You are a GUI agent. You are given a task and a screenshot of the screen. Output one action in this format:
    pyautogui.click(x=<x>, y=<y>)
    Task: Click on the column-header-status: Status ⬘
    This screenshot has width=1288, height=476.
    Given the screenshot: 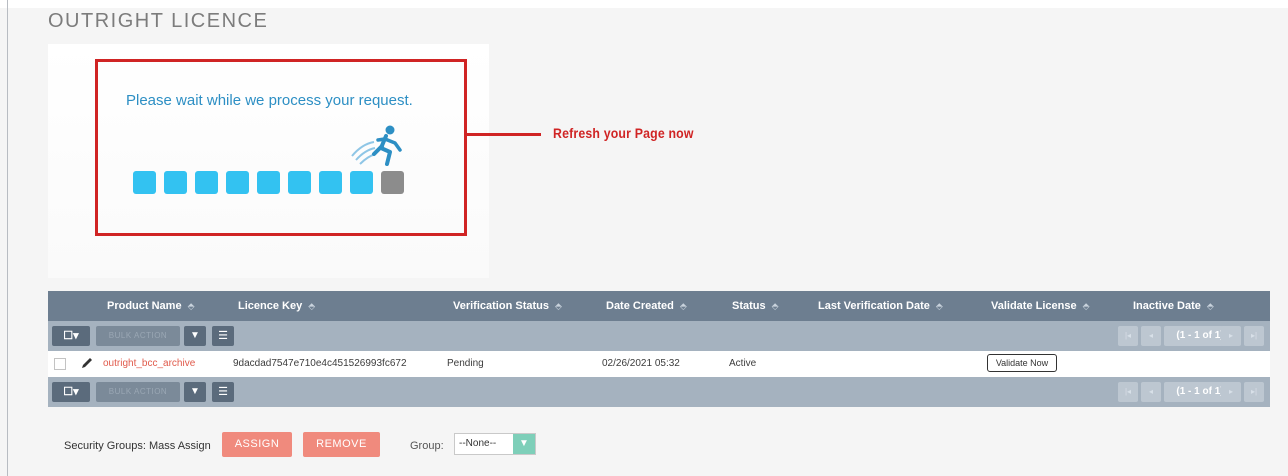 What is the action you would take?
    pyautogui.click(x=755, y=306)
    